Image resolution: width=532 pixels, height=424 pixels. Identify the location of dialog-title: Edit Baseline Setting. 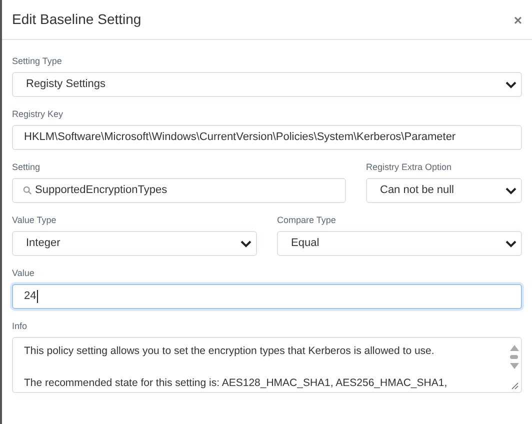
(77, 19).